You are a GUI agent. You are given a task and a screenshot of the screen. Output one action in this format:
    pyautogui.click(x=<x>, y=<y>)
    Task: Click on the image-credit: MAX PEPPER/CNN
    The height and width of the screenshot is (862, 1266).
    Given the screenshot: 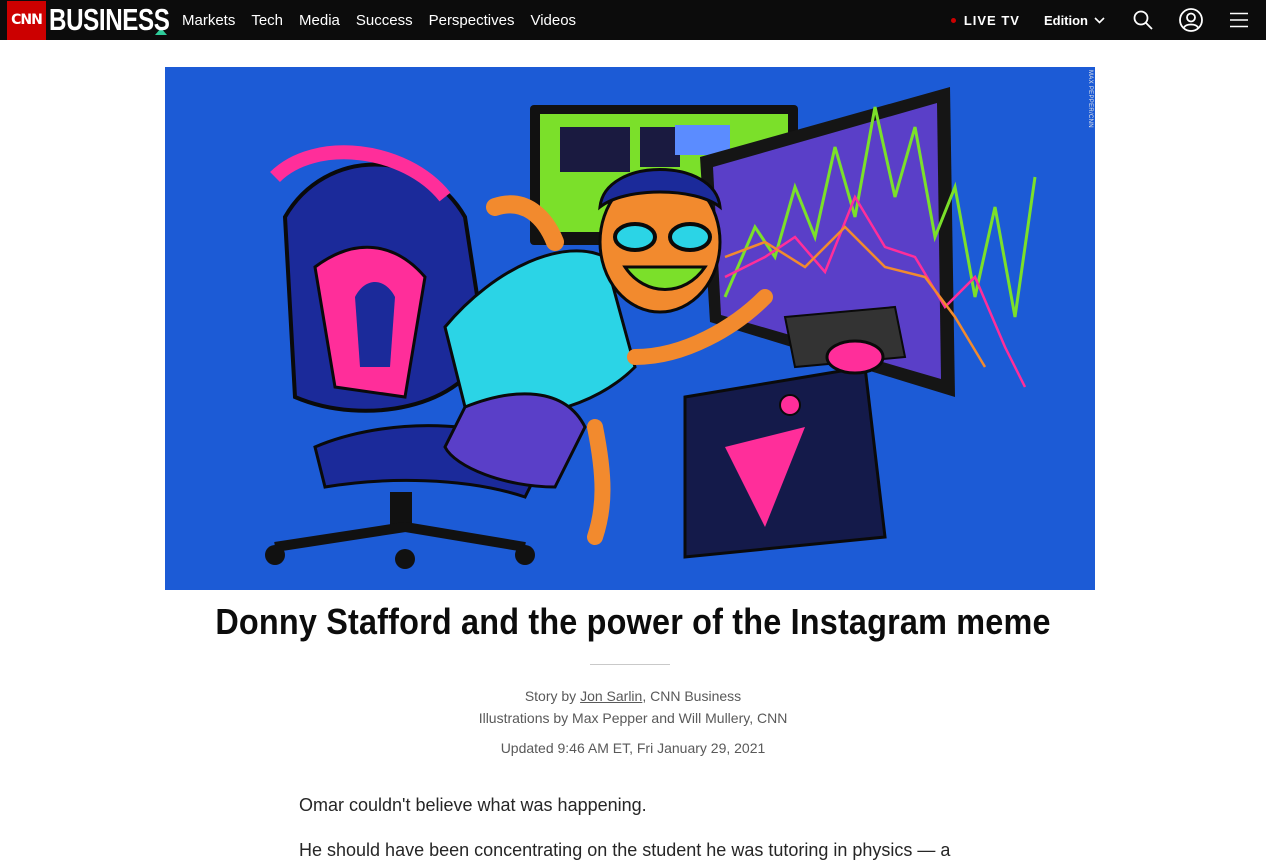 What is the action you would take?
    pyautogui.click(x=1090, y=99)
    